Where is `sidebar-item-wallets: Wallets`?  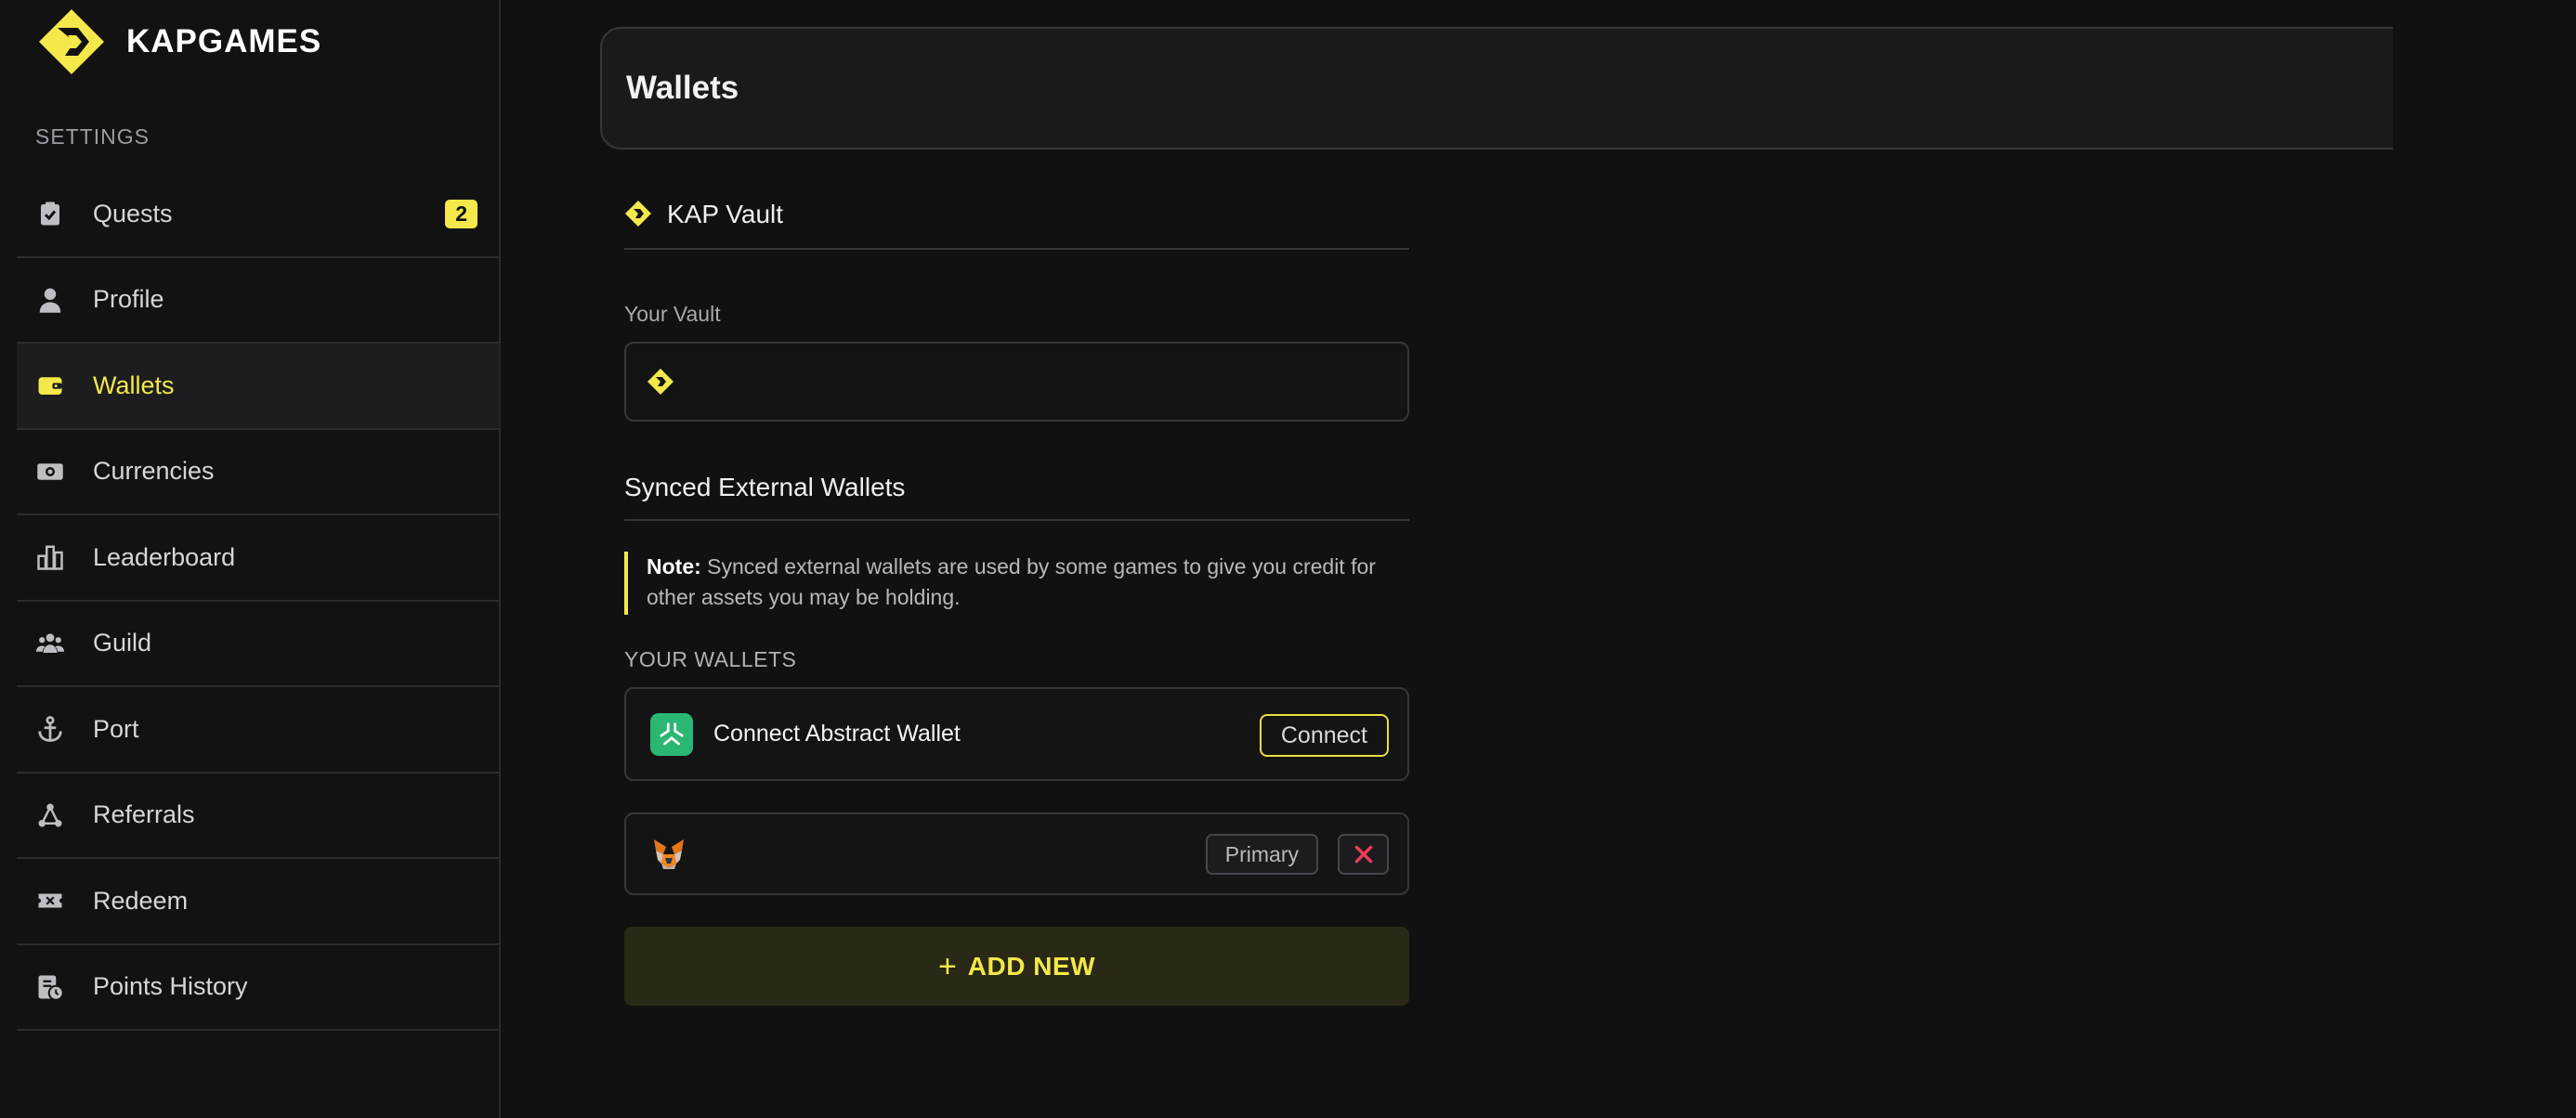 sidebar-item-wallets: Wallets is located at coordinates (259, 387).